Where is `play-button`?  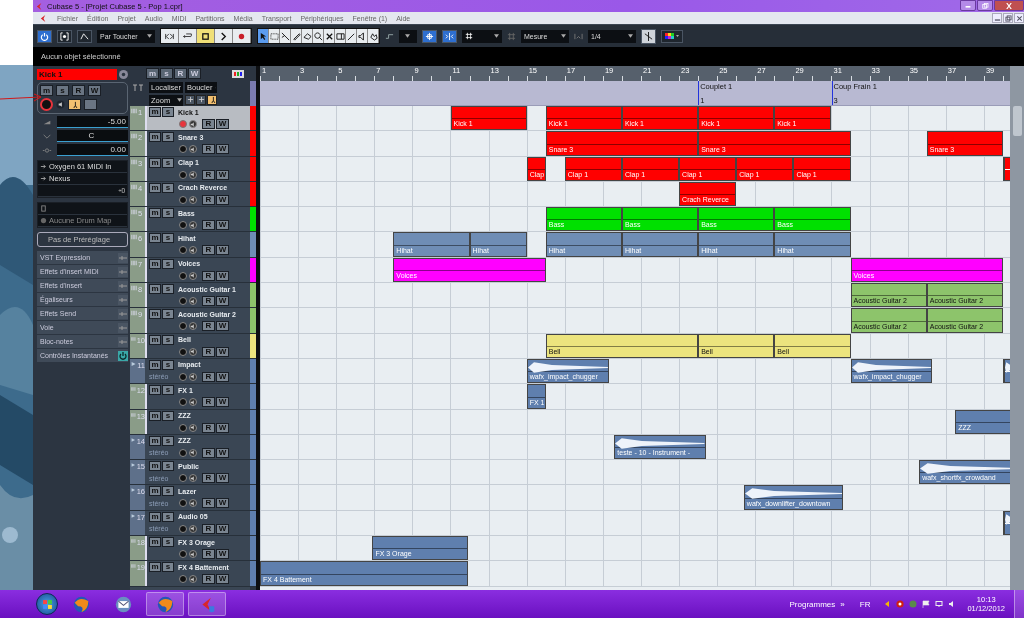 play-button is located at coordinates (224, 36).